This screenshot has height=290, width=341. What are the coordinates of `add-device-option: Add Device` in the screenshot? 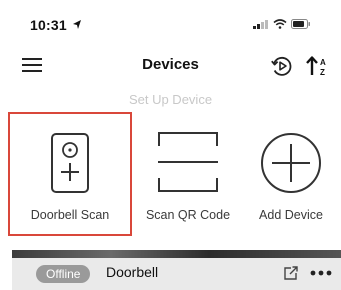 It's located at (286, 174).